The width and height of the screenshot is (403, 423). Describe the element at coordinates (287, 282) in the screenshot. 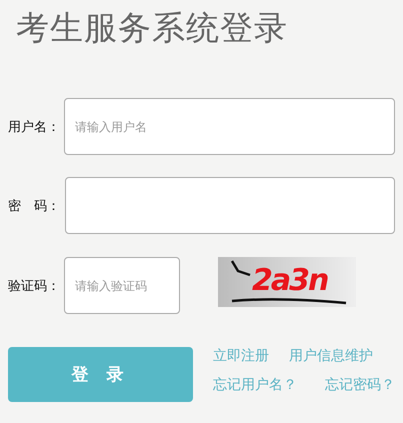

I see `captcha-image: 2a3n` at that location.